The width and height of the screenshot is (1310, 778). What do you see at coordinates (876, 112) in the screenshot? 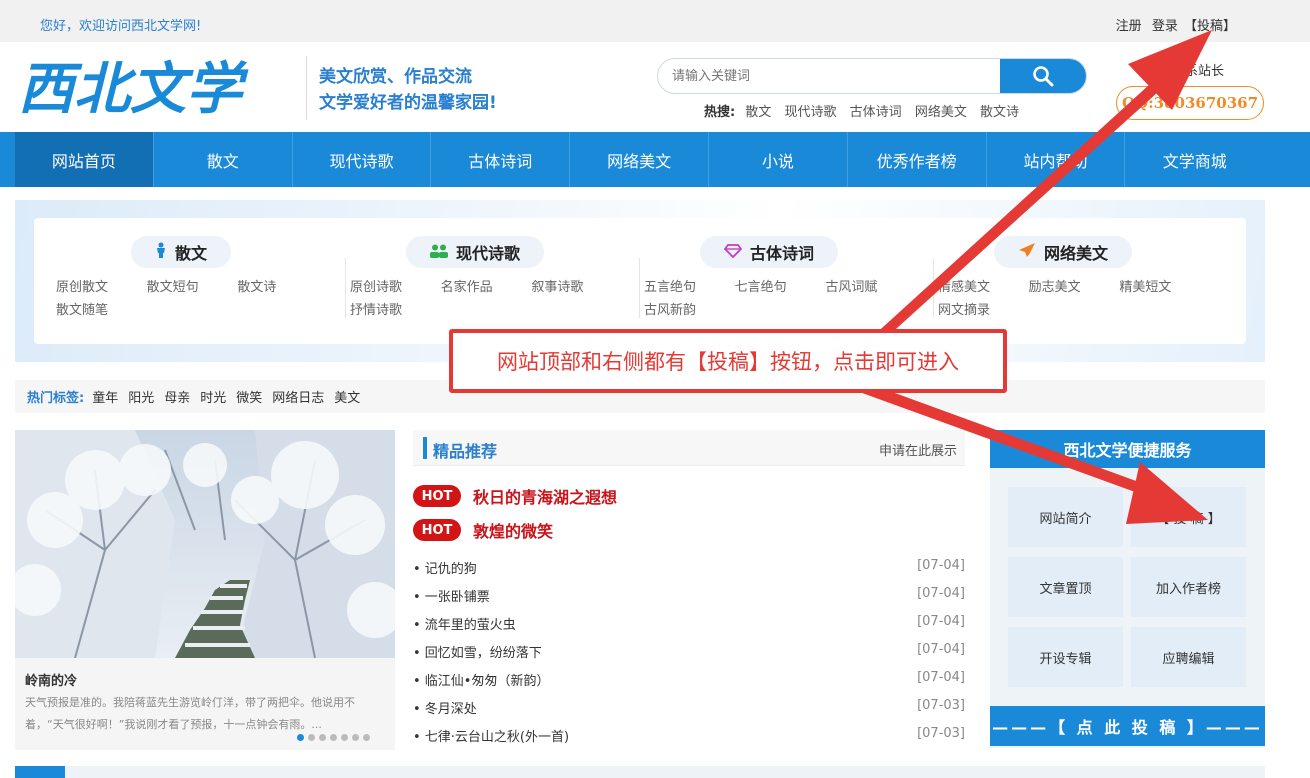
I see `hot-search-item: 古体诗词` at bounding box center [876, 112].